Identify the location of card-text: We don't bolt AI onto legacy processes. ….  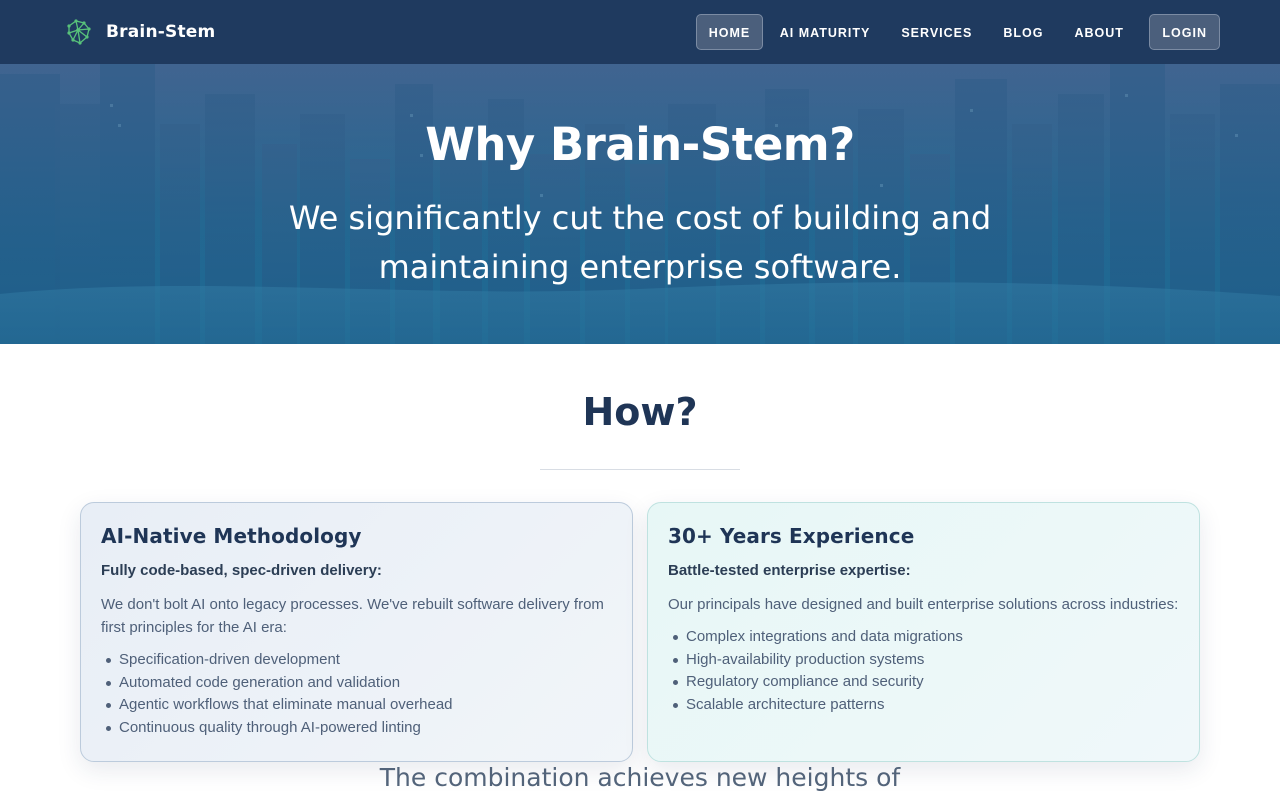
(352, 616).